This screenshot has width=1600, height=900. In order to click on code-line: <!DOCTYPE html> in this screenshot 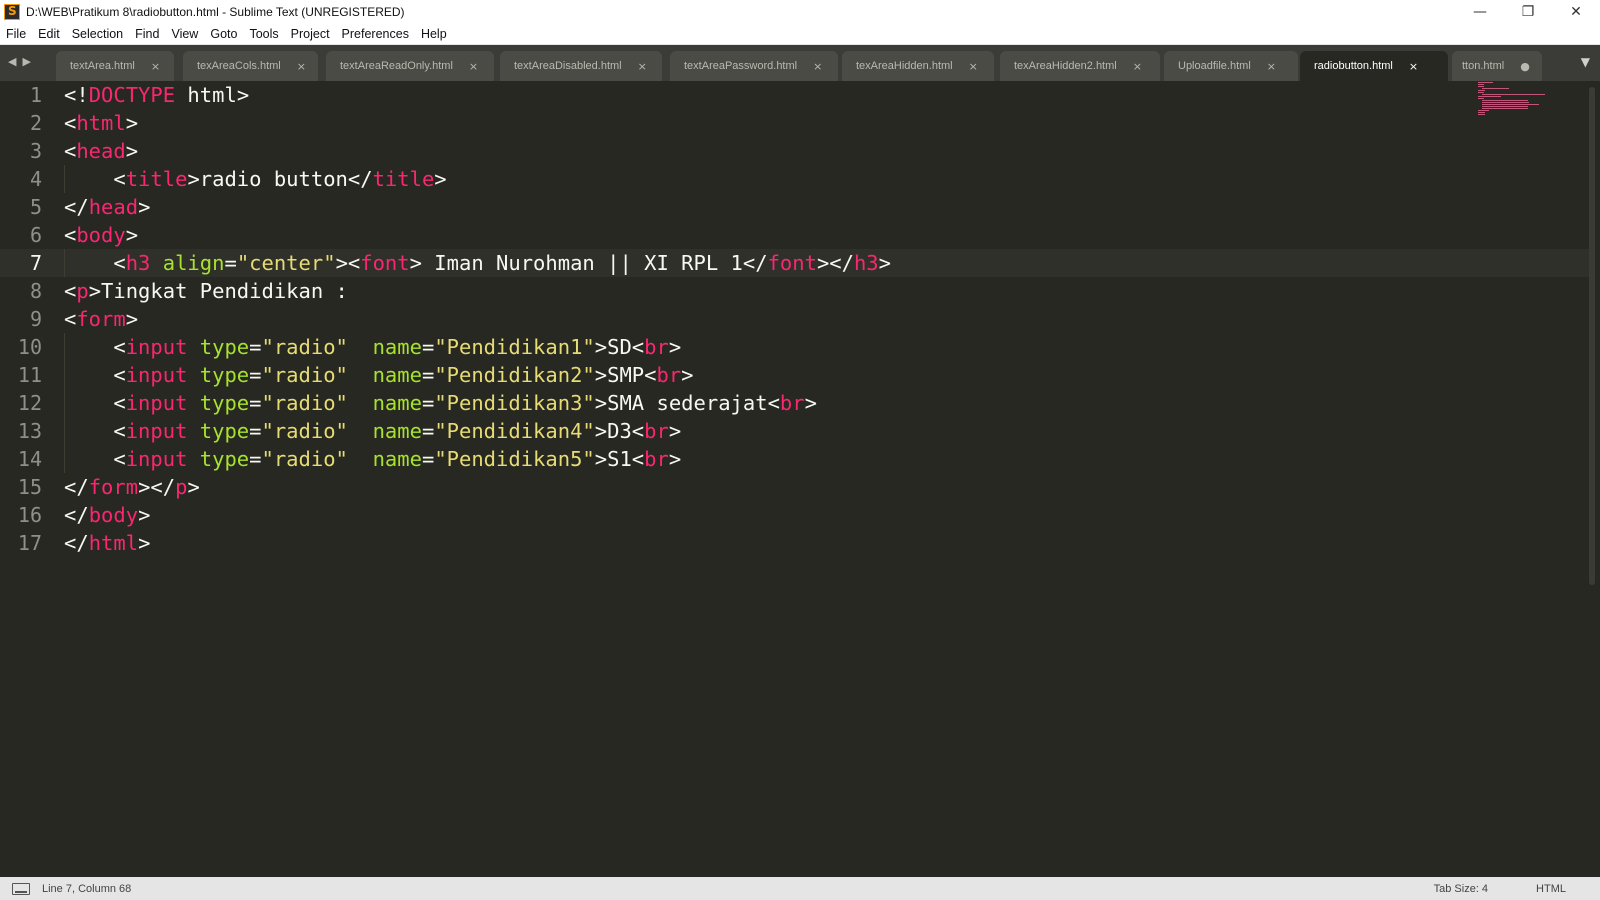, I will do `click(764, 95)`.